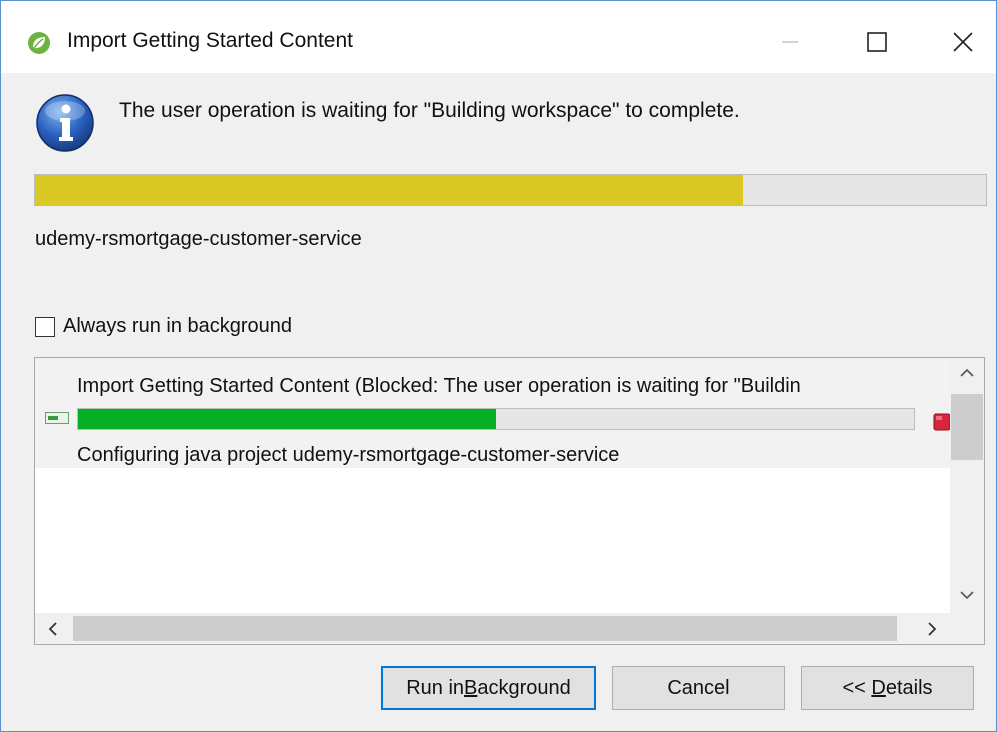 The width and height of the screenshot is (997, 732). I want to click on scroll-up-button, so click(967, 373).